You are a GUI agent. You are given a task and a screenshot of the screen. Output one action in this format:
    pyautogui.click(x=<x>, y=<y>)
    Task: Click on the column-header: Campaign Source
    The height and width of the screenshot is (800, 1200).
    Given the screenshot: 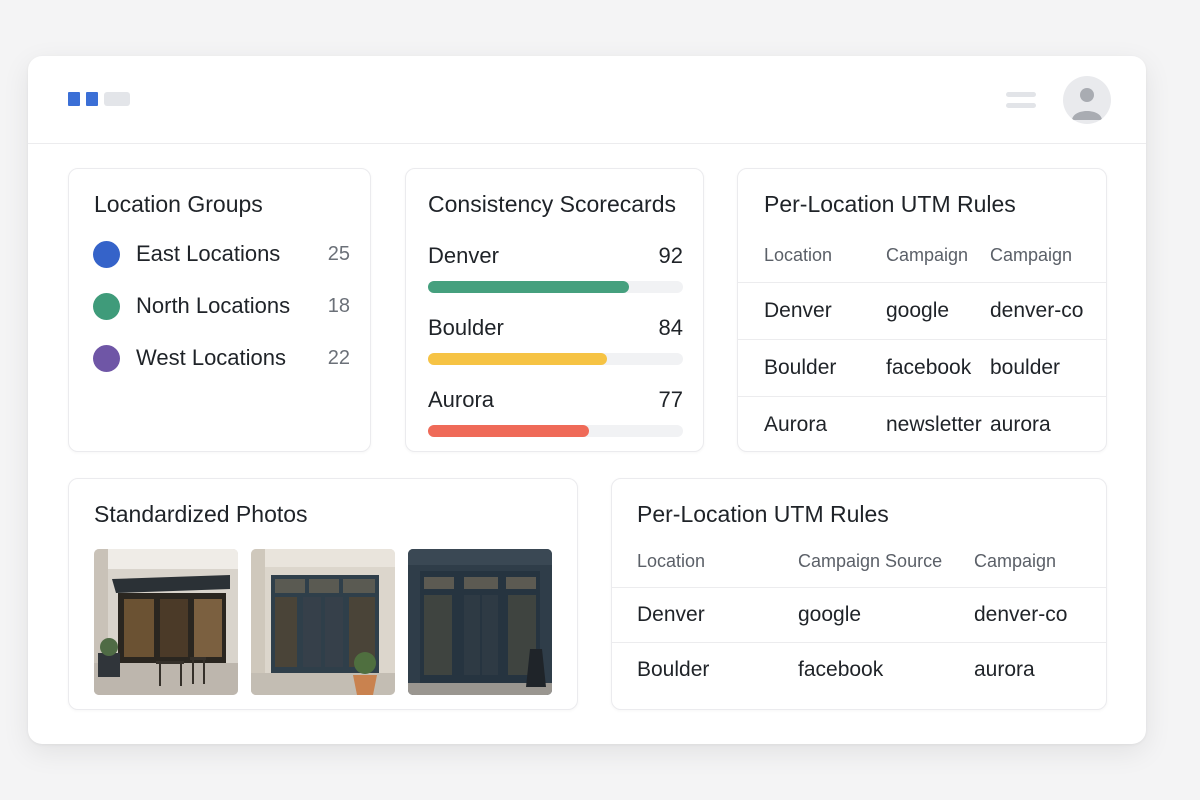 What is the action you would take?
    pyautogui.click(x=870, y=561)
    